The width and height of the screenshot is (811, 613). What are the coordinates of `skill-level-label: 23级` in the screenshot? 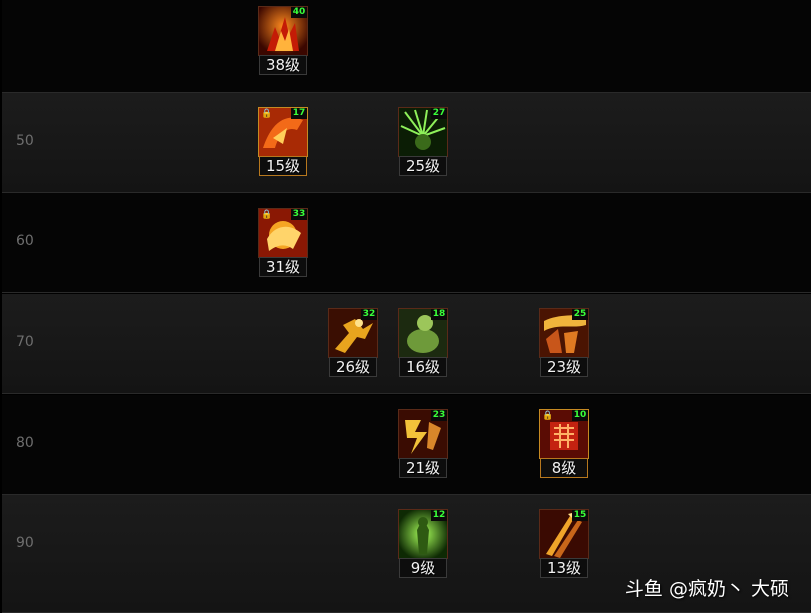 It's located at (564, 367).